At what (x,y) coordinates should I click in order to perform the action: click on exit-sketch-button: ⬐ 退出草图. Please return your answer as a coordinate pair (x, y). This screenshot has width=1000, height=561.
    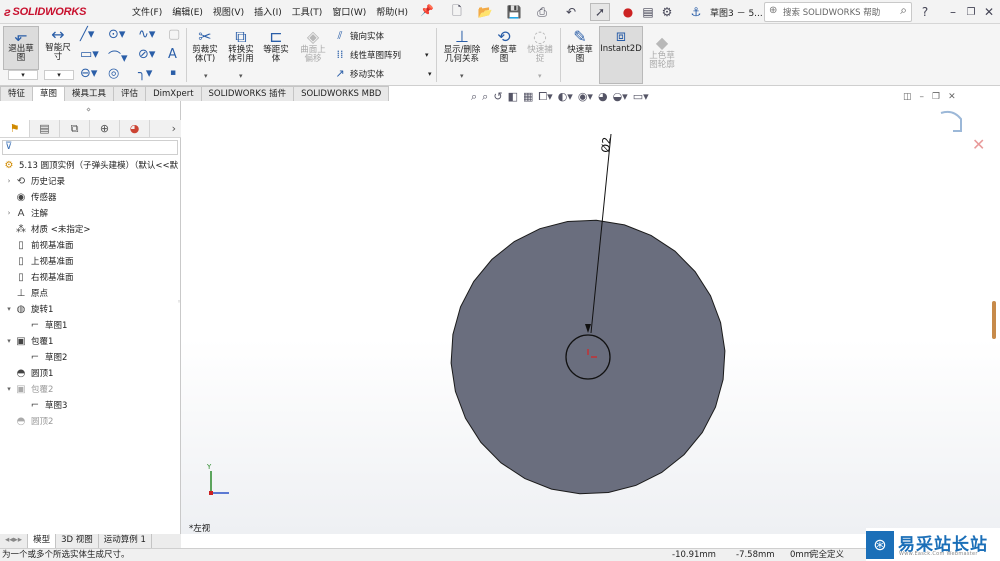
    Looking at the image, I should click on (21, 48).